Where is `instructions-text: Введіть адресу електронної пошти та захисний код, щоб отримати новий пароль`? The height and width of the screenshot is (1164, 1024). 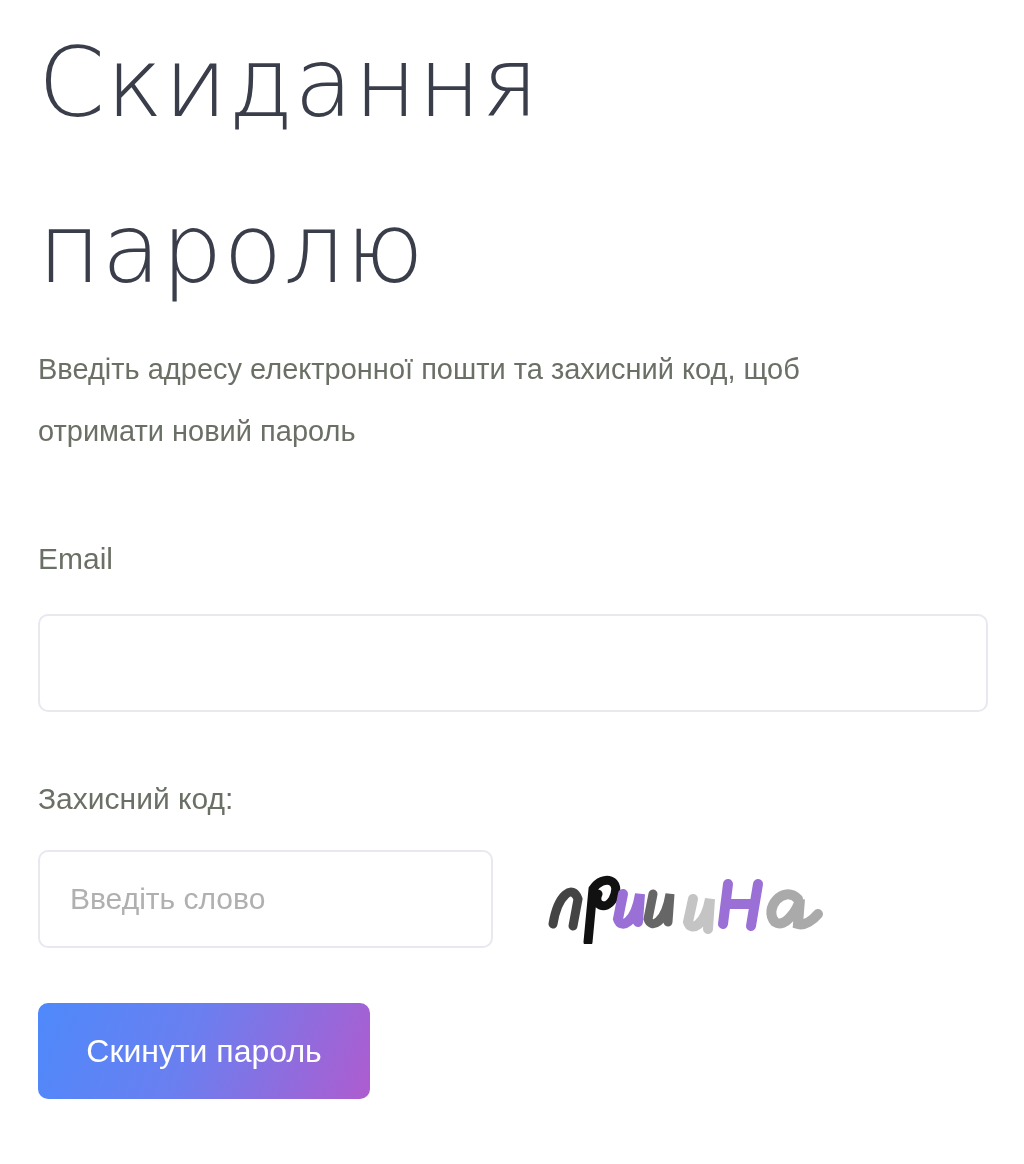 instructions-text: Введіть адресу електронної пошти та захисний код, щоб отримати новий пароль is located at coordinates (419, 400).